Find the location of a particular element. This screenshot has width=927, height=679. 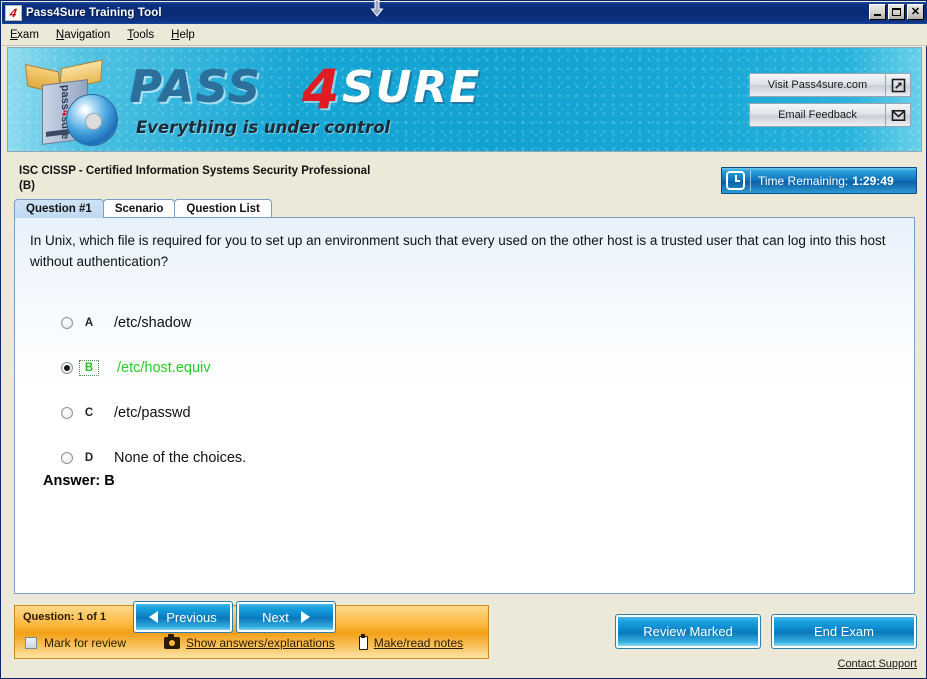

next-label: Next is located at coordinates (275, 617).